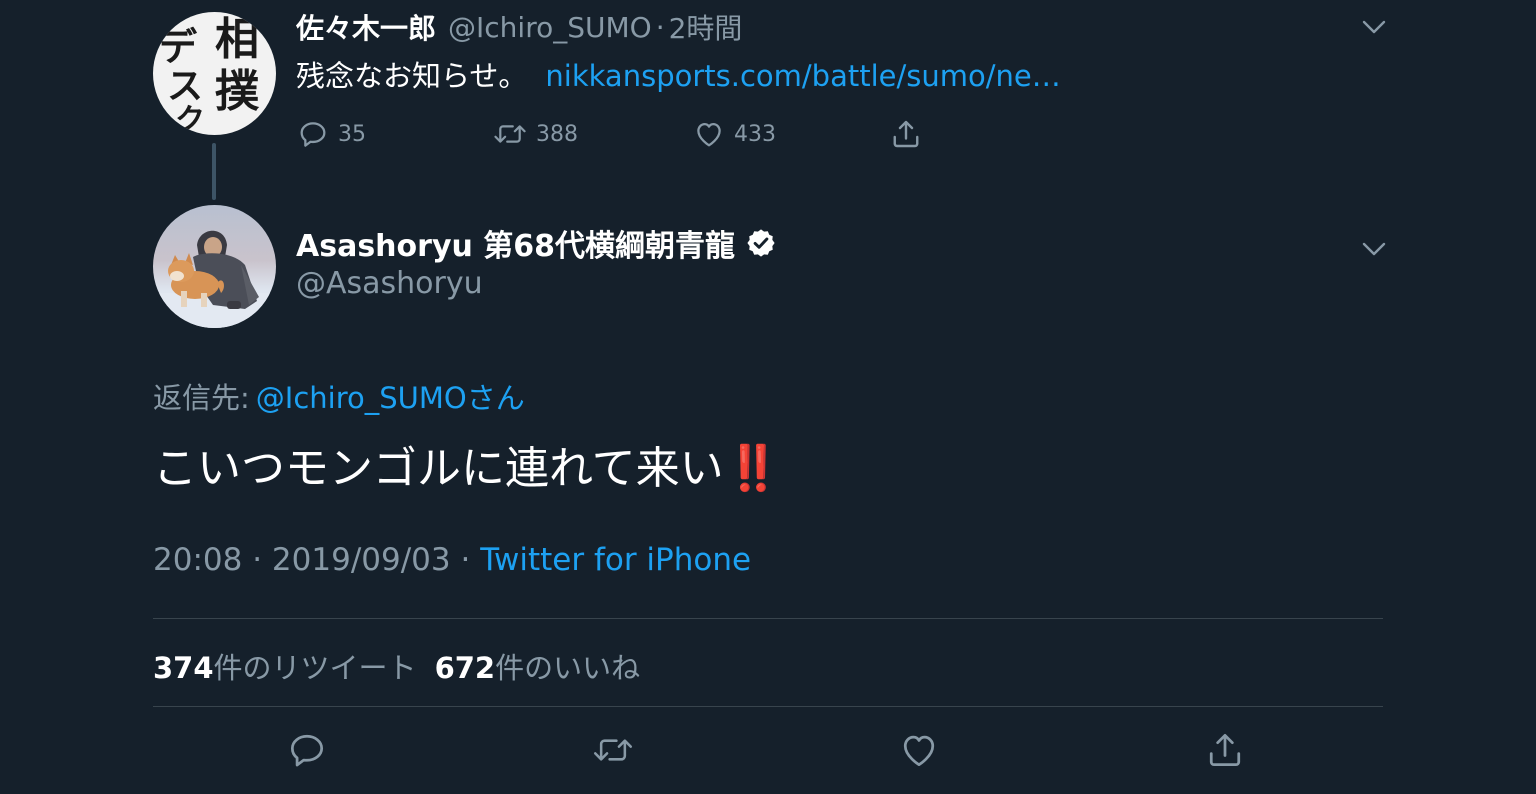 The width and height of the screenshot is (1536, 794). I want to click on avatar-glyph: ス, so click(185, 86).